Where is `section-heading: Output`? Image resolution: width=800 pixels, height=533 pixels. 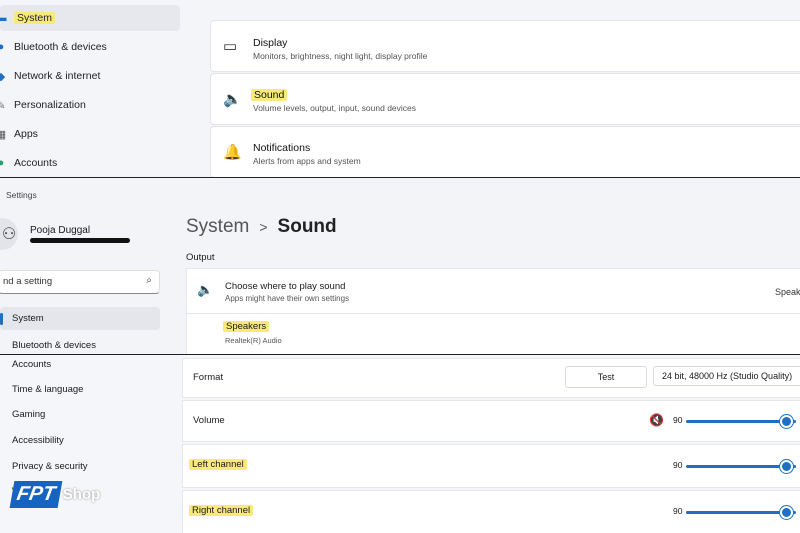
section-heading: Output is located at coordinates (200, 257).